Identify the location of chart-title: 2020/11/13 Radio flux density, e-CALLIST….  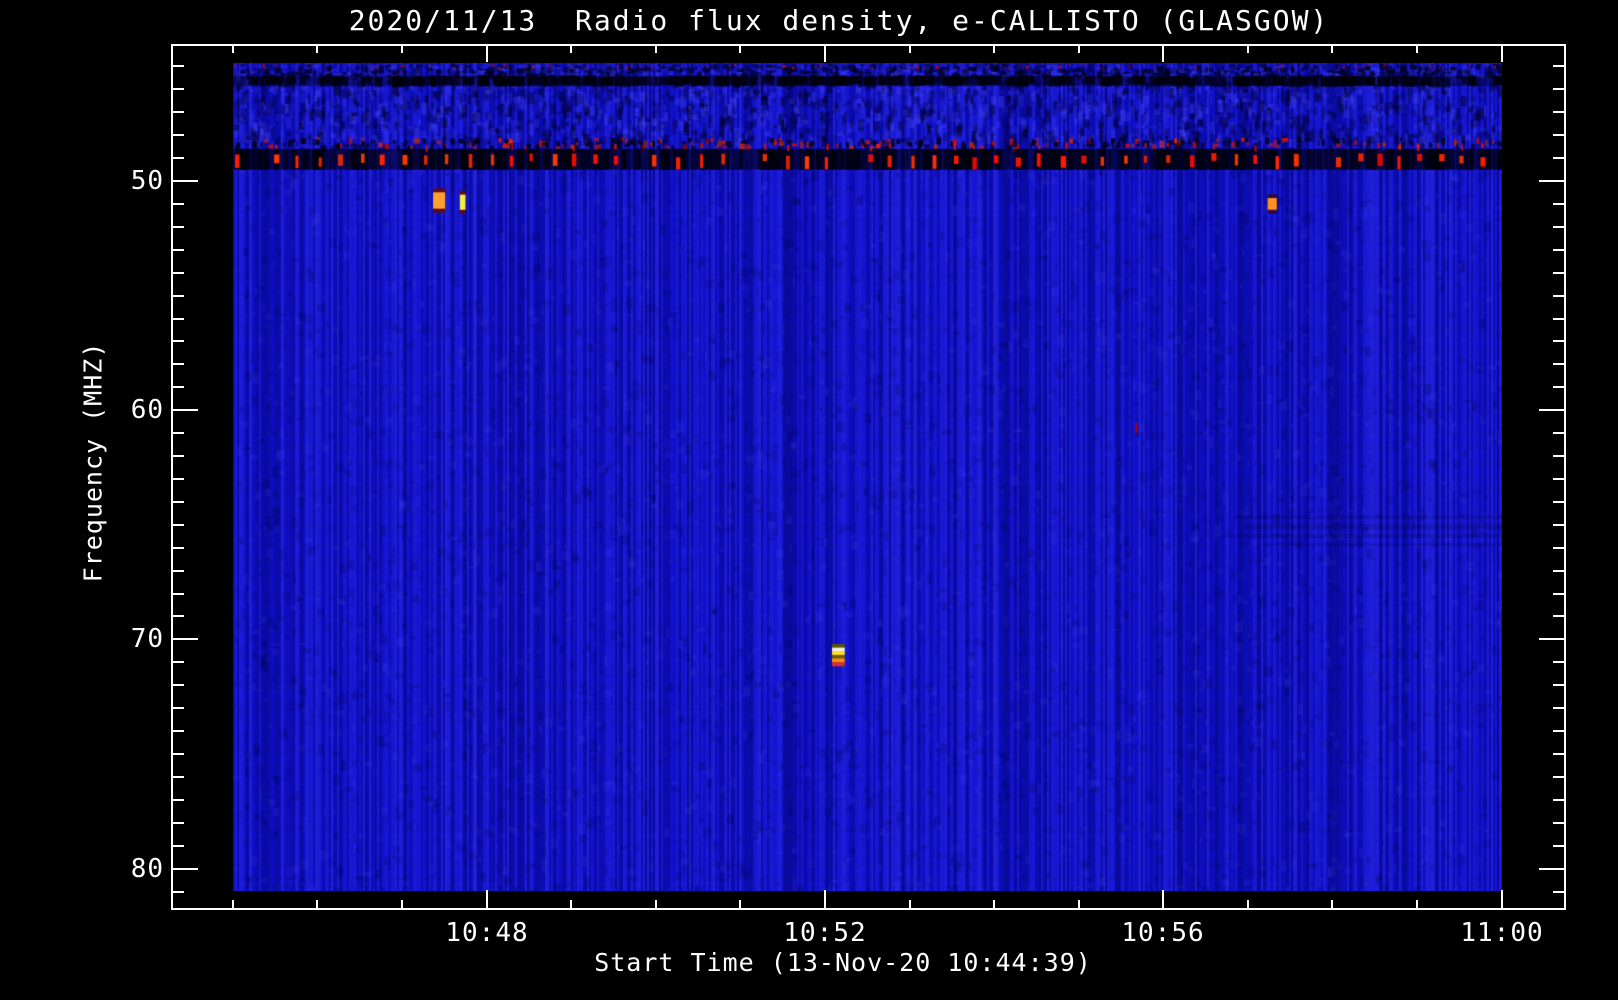
(839, 20).